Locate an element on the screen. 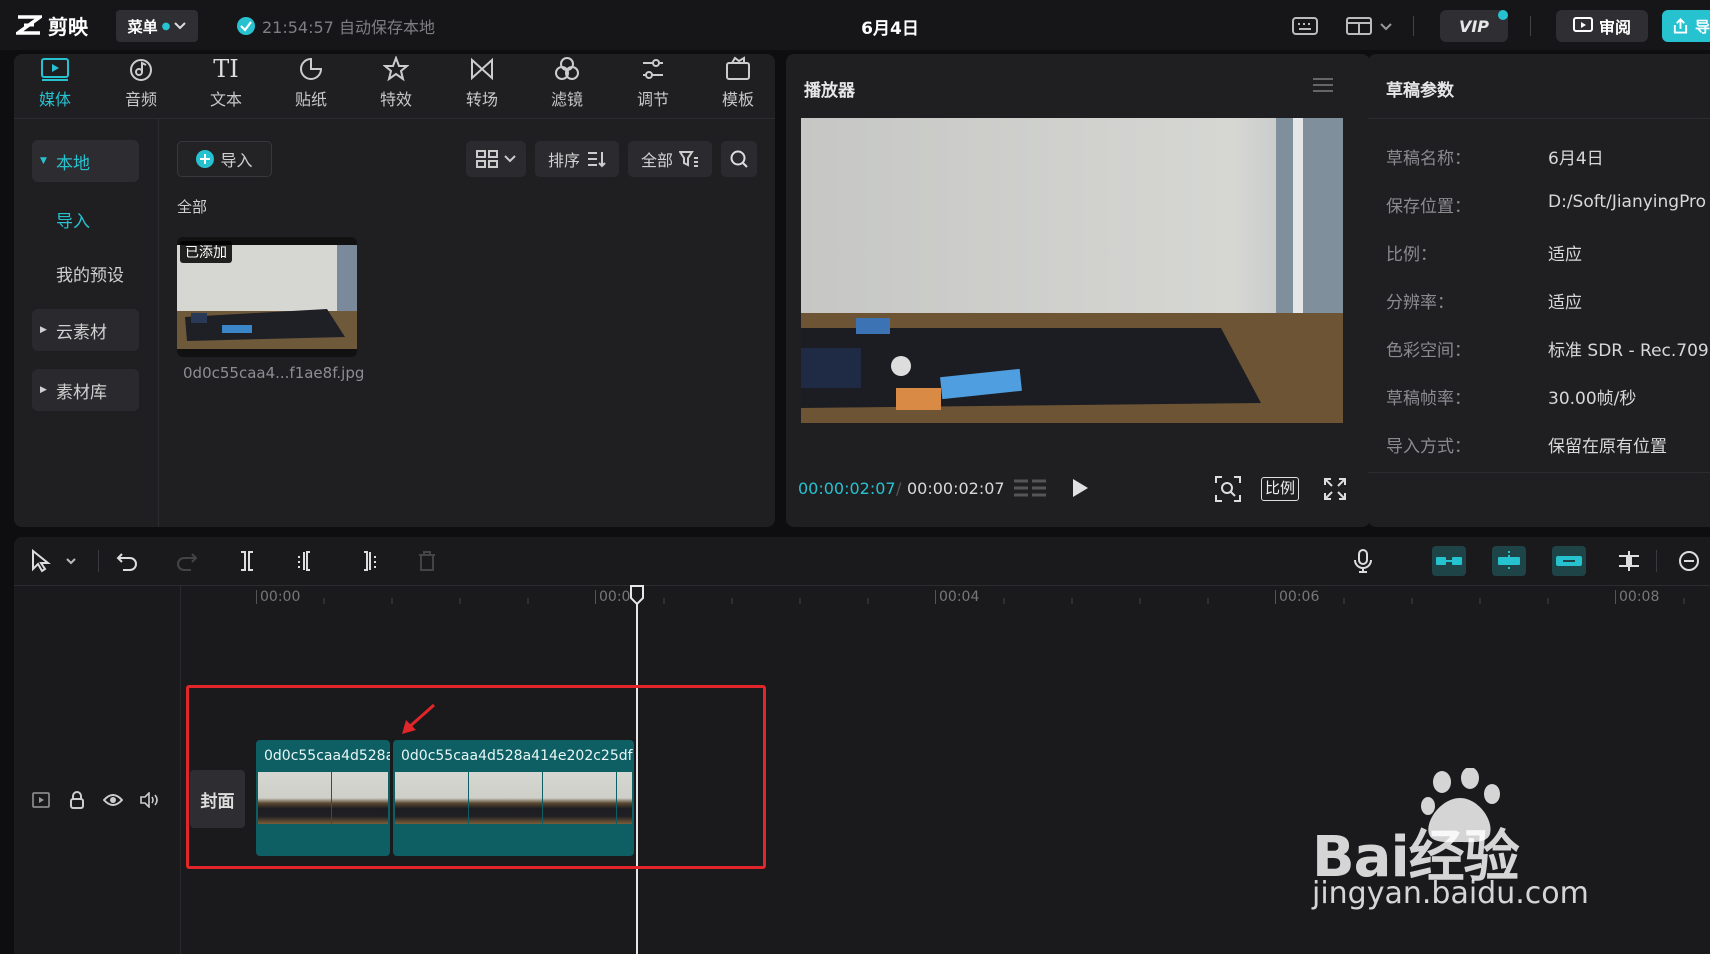 The image size is (1710, 954). chevron-down-icon is located at coordinates (510, 159).